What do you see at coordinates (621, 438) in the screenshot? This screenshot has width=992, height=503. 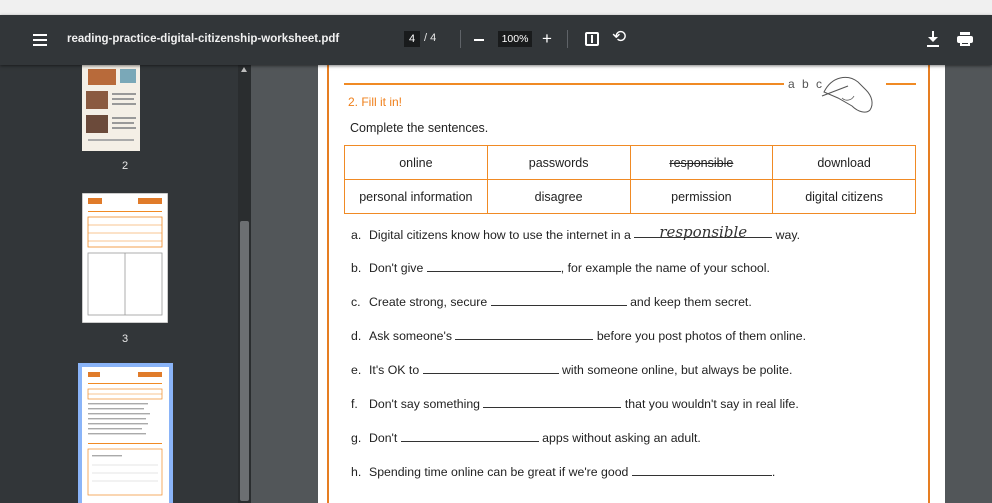 I see `sentence-text: apps without asking an adult.` at bounding box center [621, 438].